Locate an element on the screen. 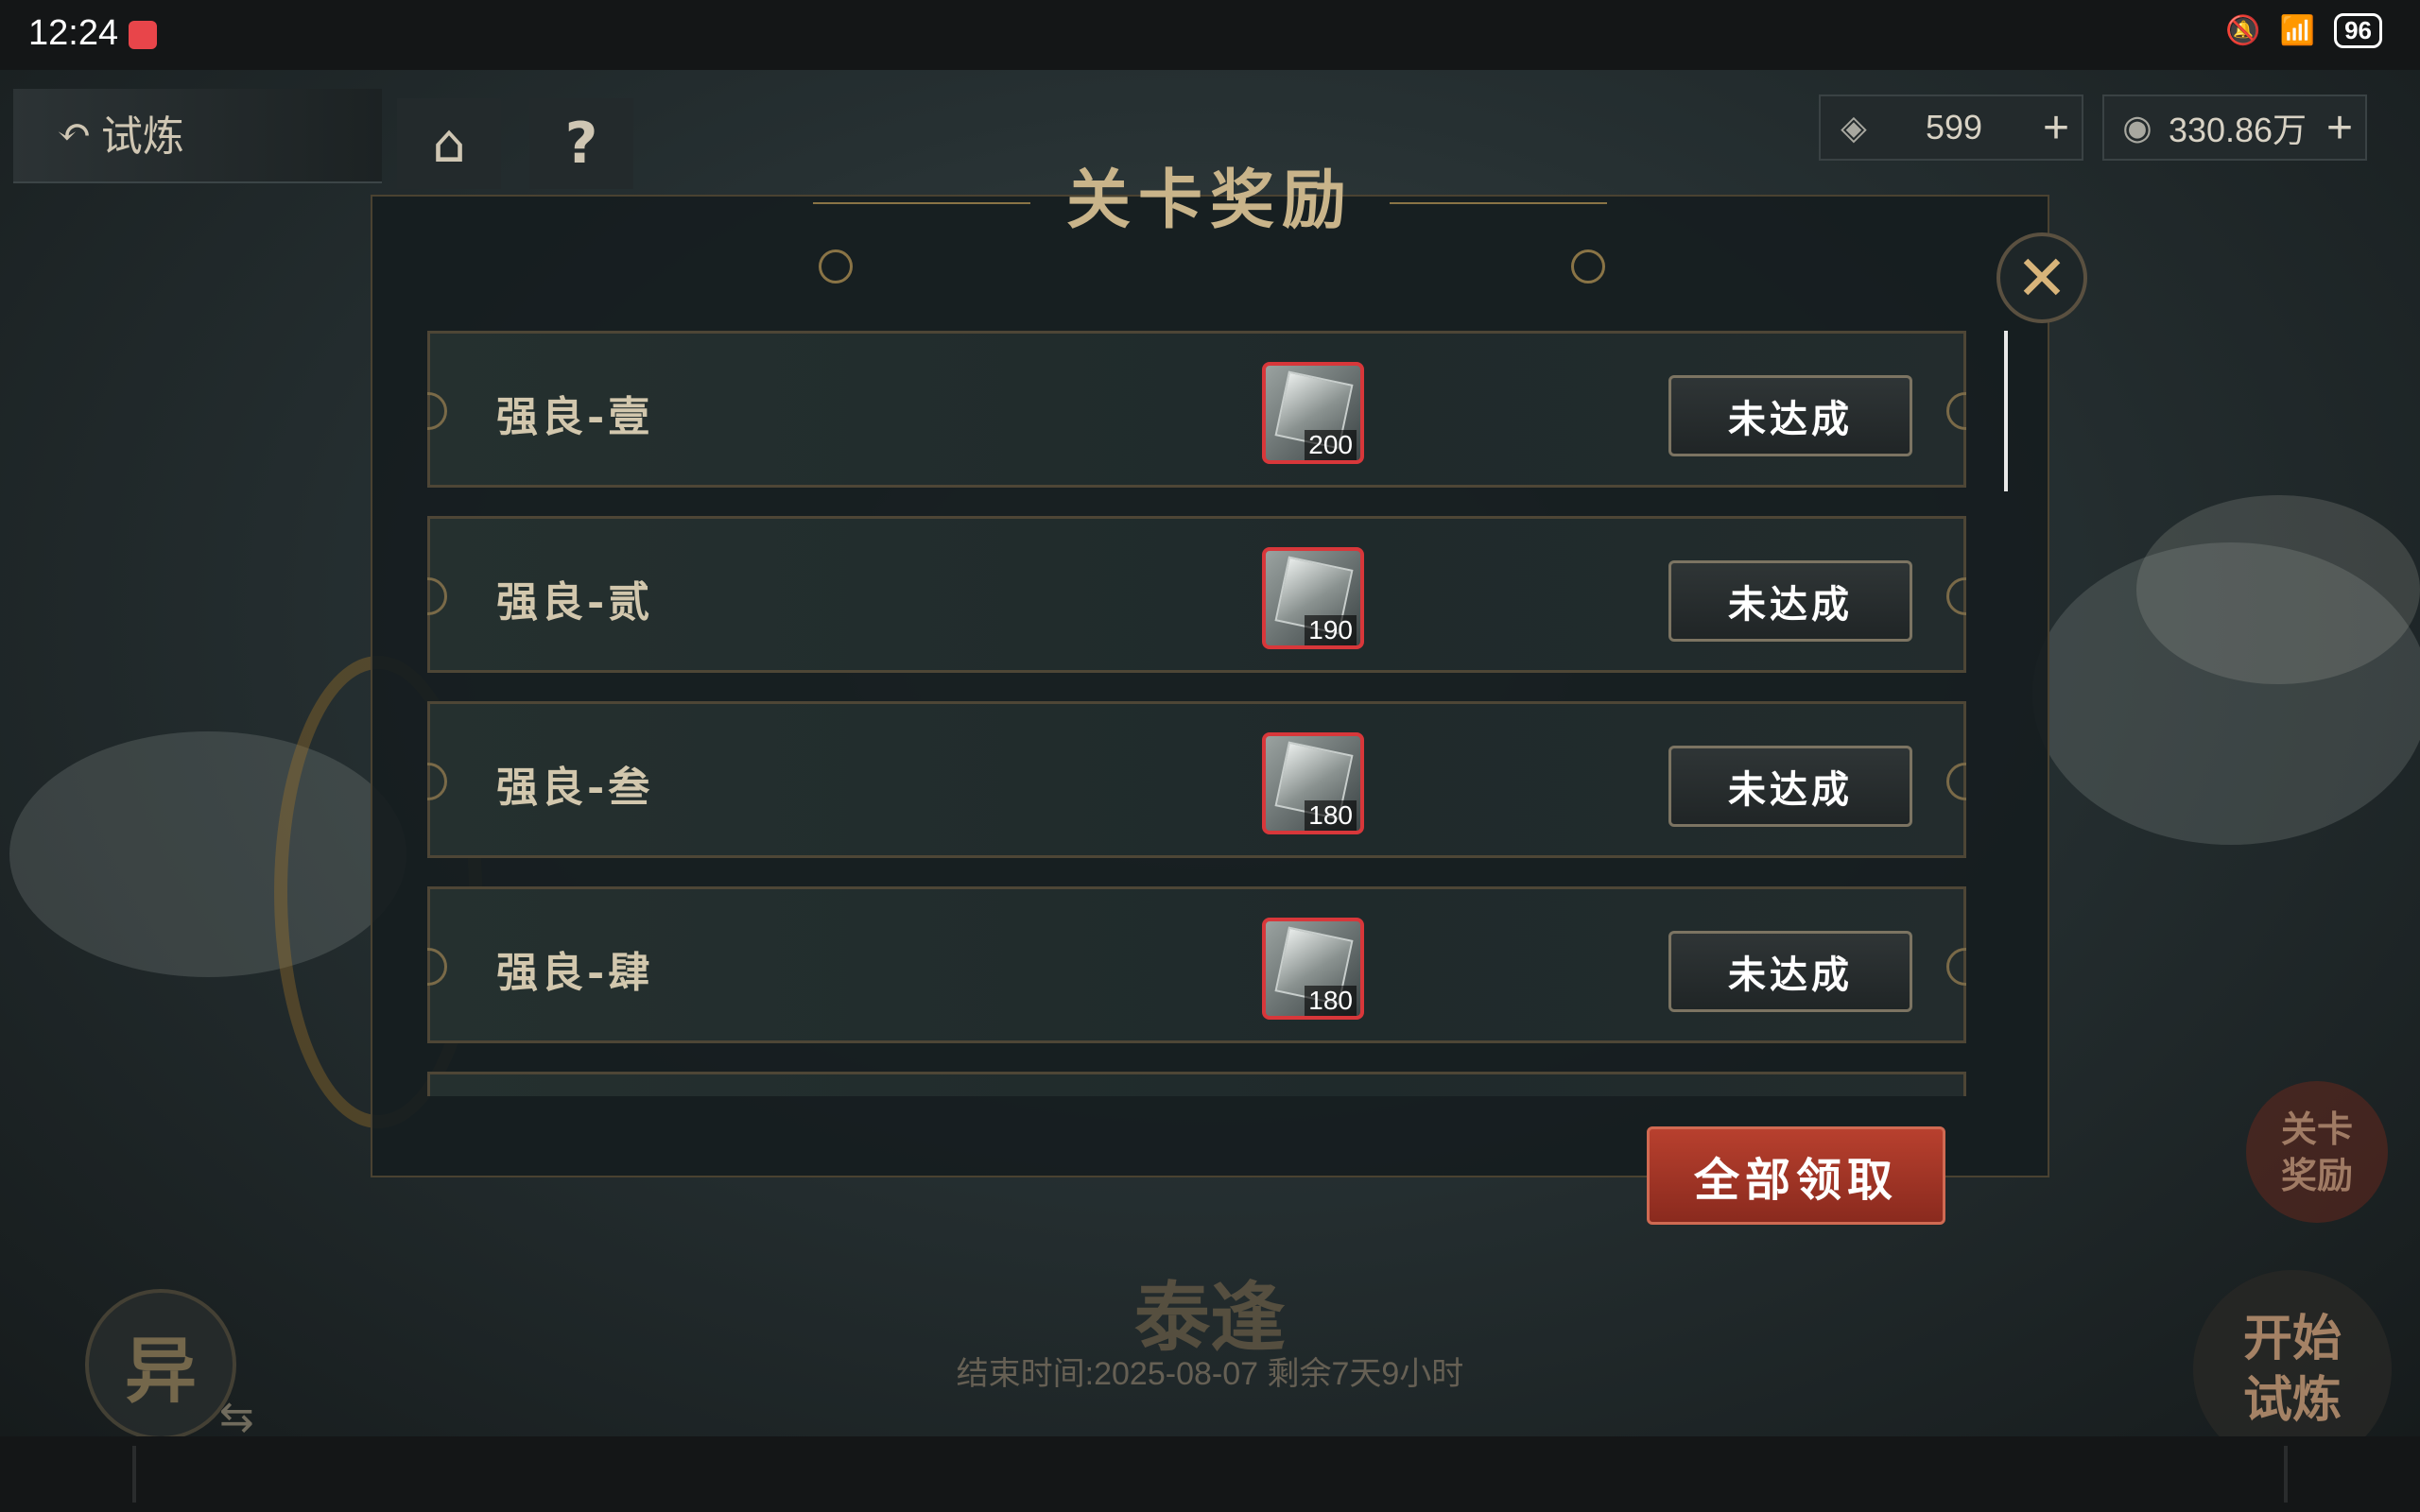 Image resolution: width=2420 pixels, height=1512 pixels. row-label: 强良-壹 is located at coordinates (575, 417).